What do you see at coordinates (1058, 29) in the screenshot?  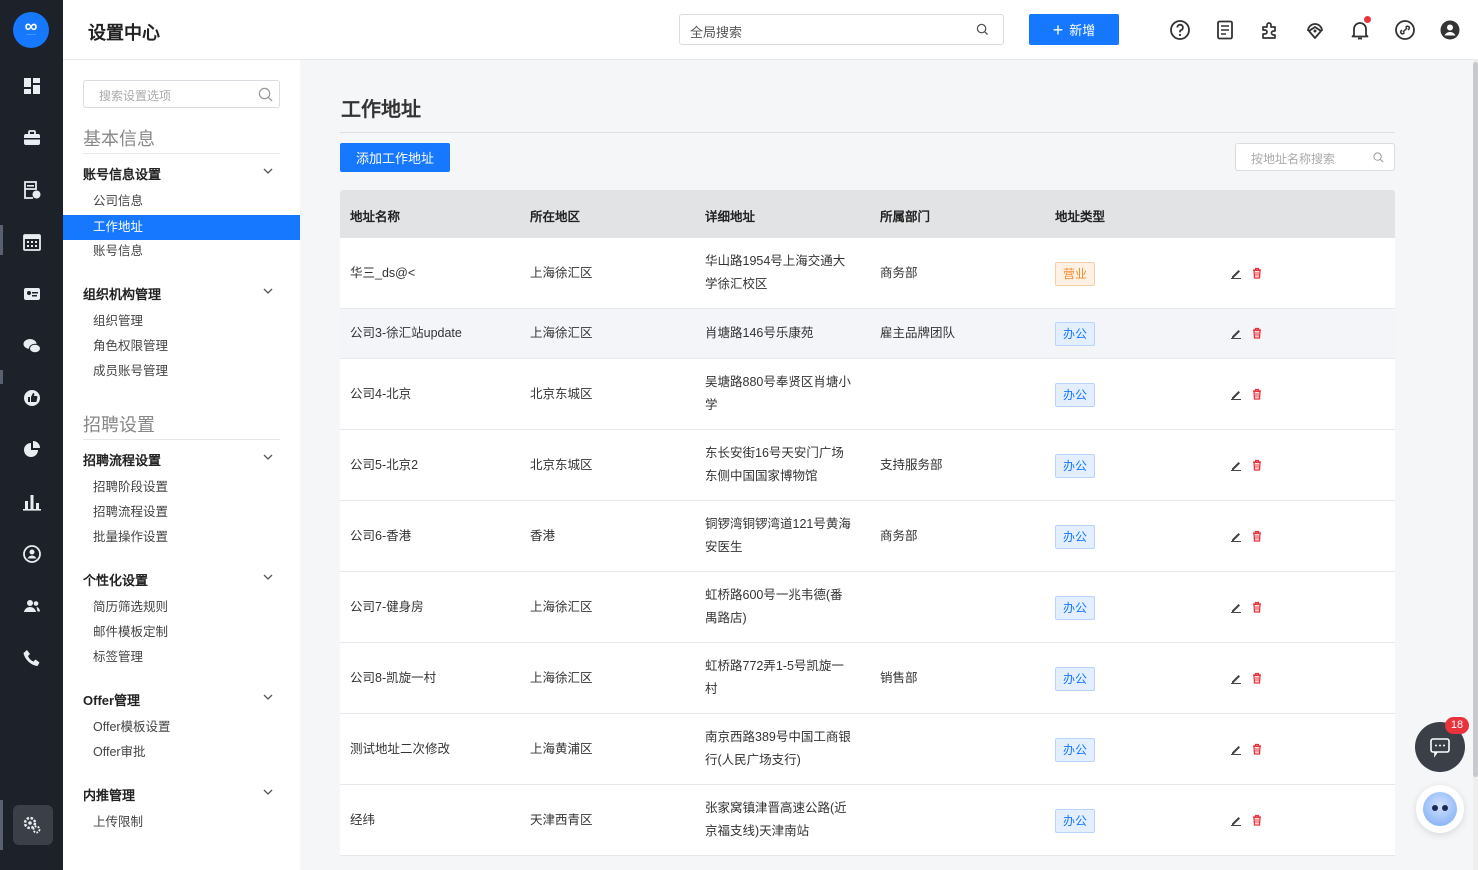 I see `plus-icon: +` at bounding box center [1058, 29].